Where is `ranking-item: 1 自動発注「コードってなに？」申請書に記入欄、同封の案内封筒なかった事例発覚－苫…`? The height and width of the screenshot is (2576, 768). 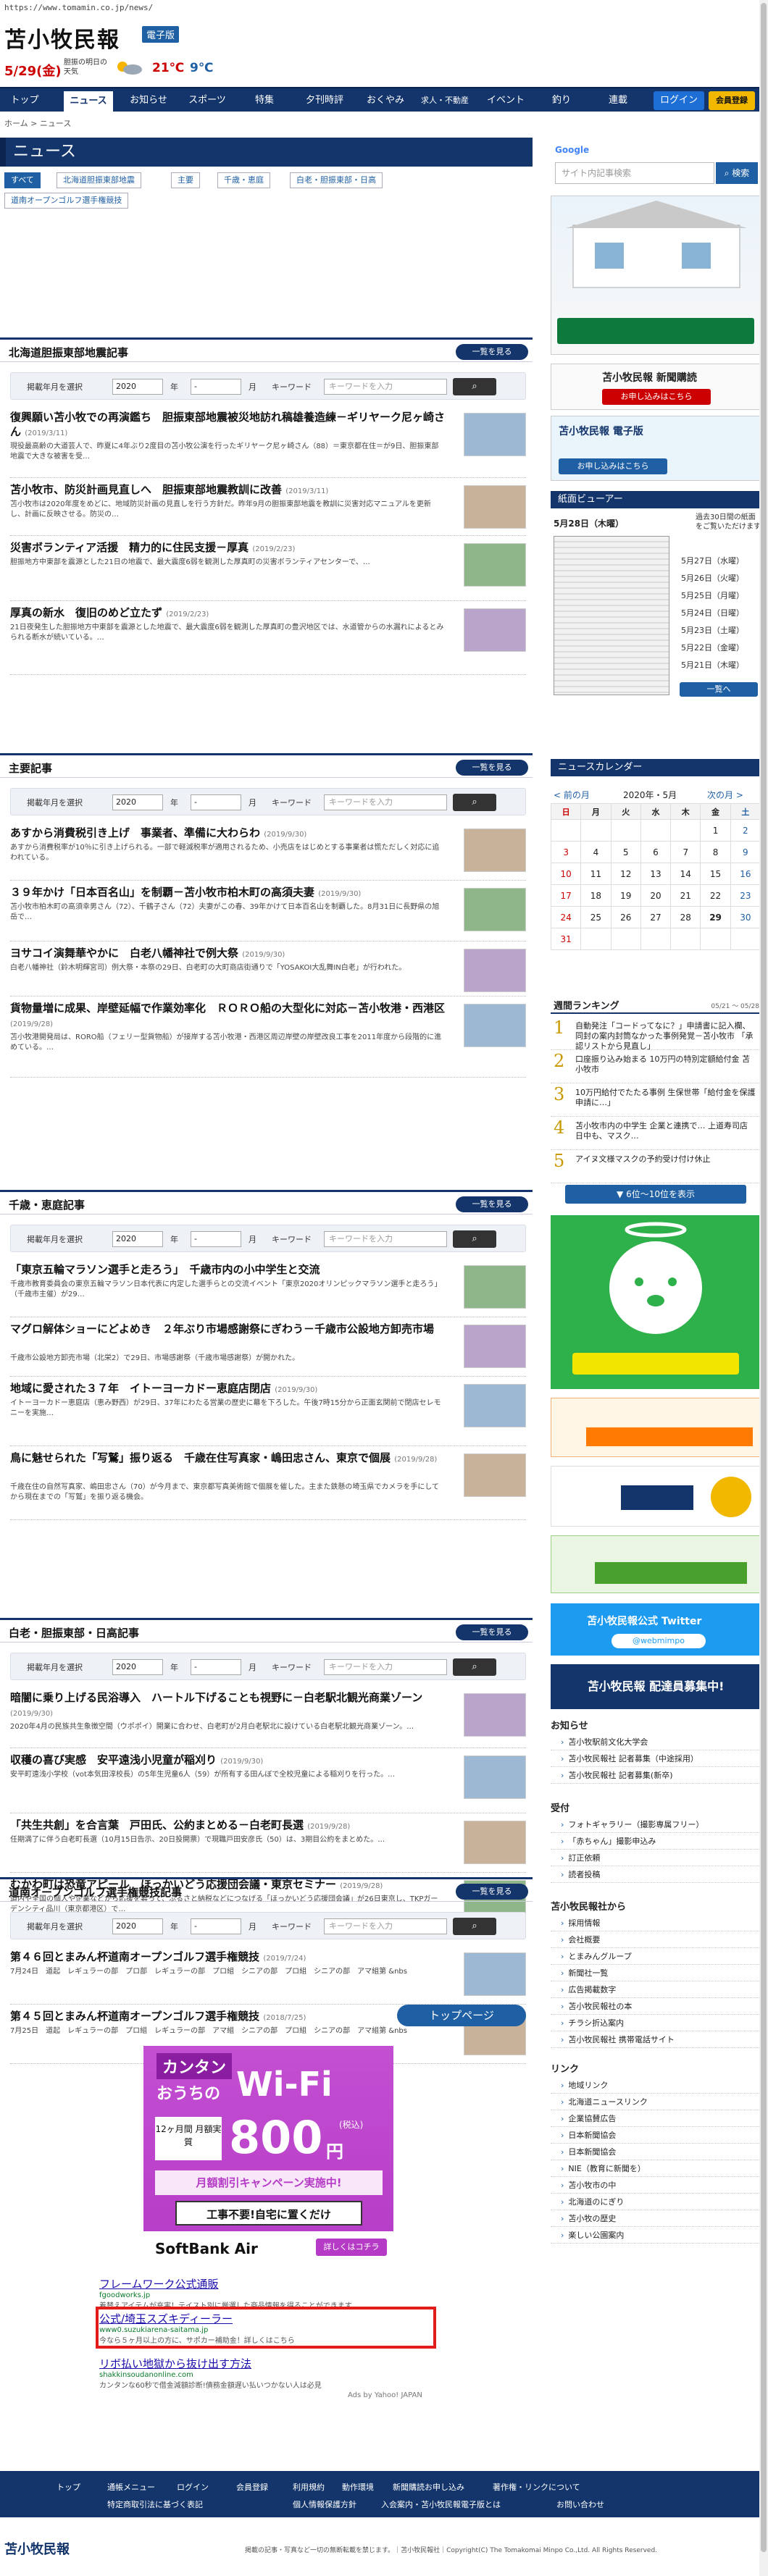
ranking-item: 1 自動発注「コードってなに？」申請書に記入欄、同封の案内封筒なかった事例発覚－苫… is located at coordinates (656, 1034).